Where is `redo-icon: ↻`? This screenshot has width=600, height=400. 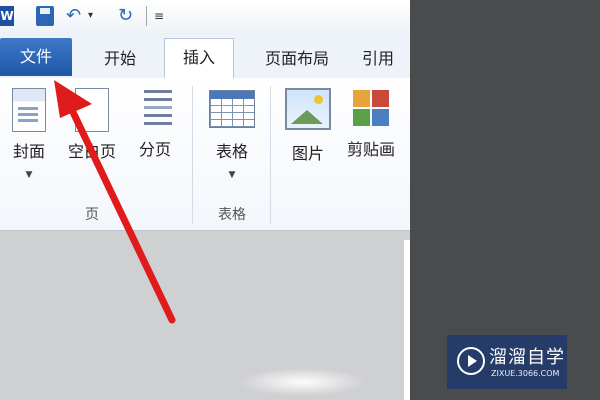 redo-icon: ↻ is located at coordinates (125, 16).